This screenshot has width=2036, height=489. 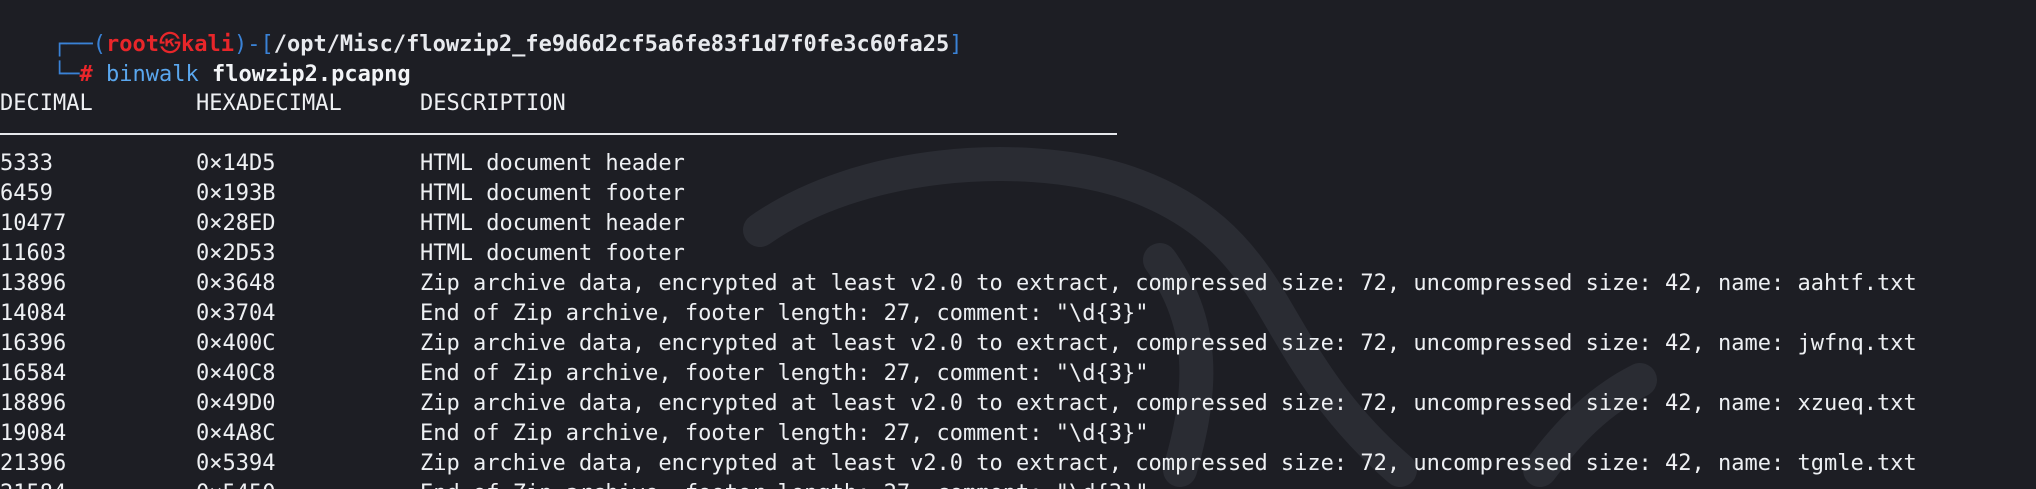 I want to click on prompt-frame-corner: └─, so click(x=66, y=74).